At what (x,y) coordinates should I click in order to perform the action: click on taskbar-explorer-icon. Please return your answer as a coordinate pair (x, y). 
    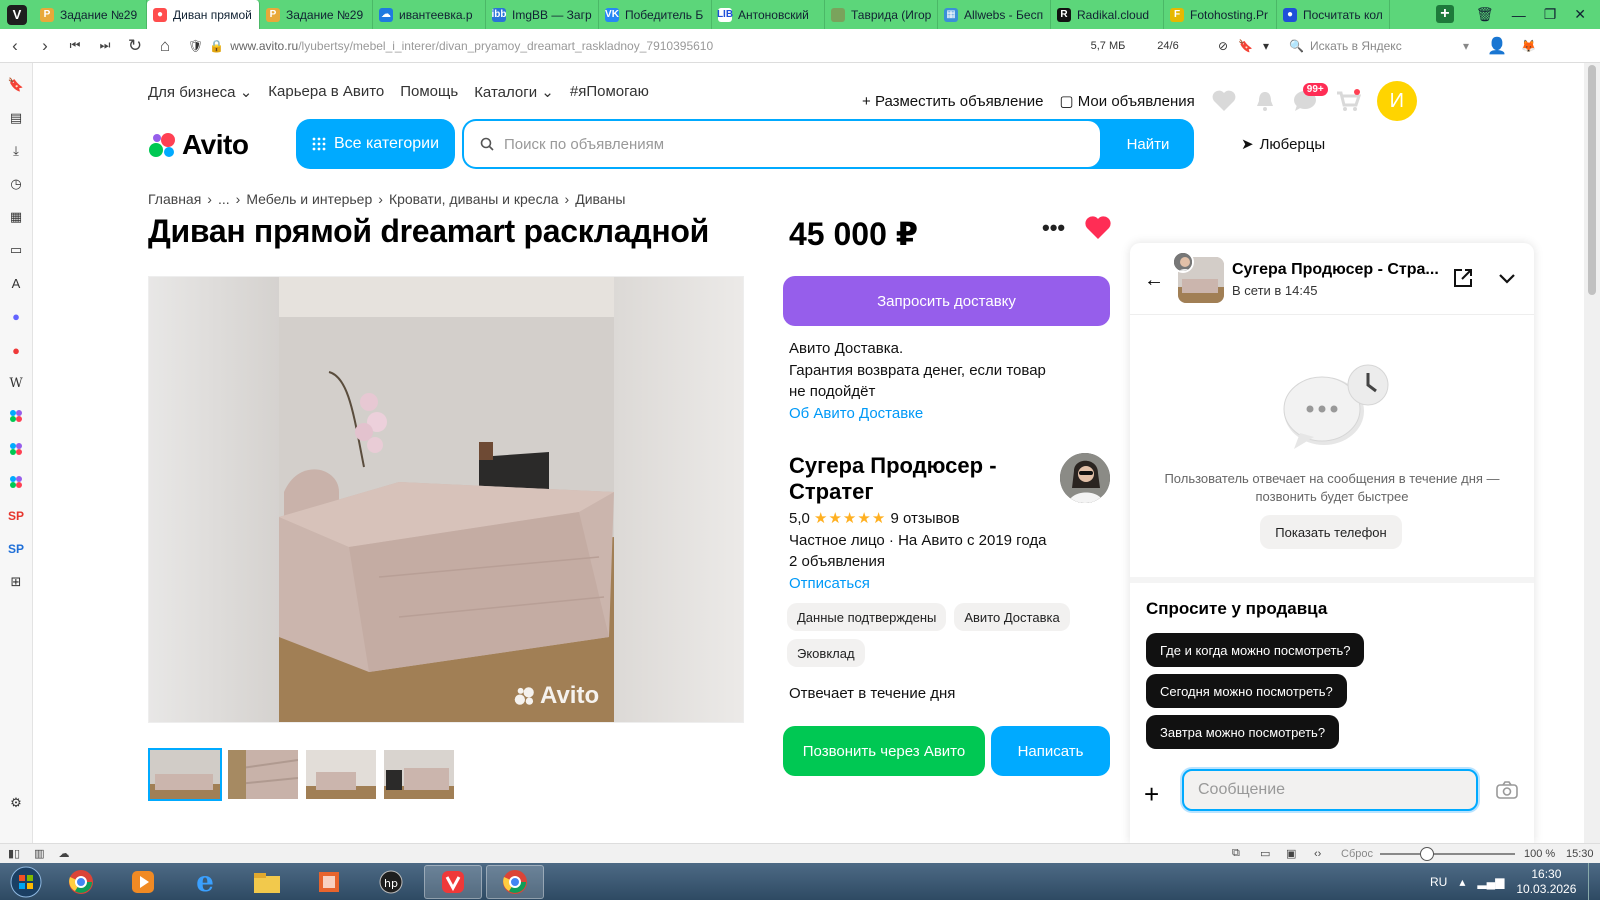
    Looking at the image, I should click on (267, 882).